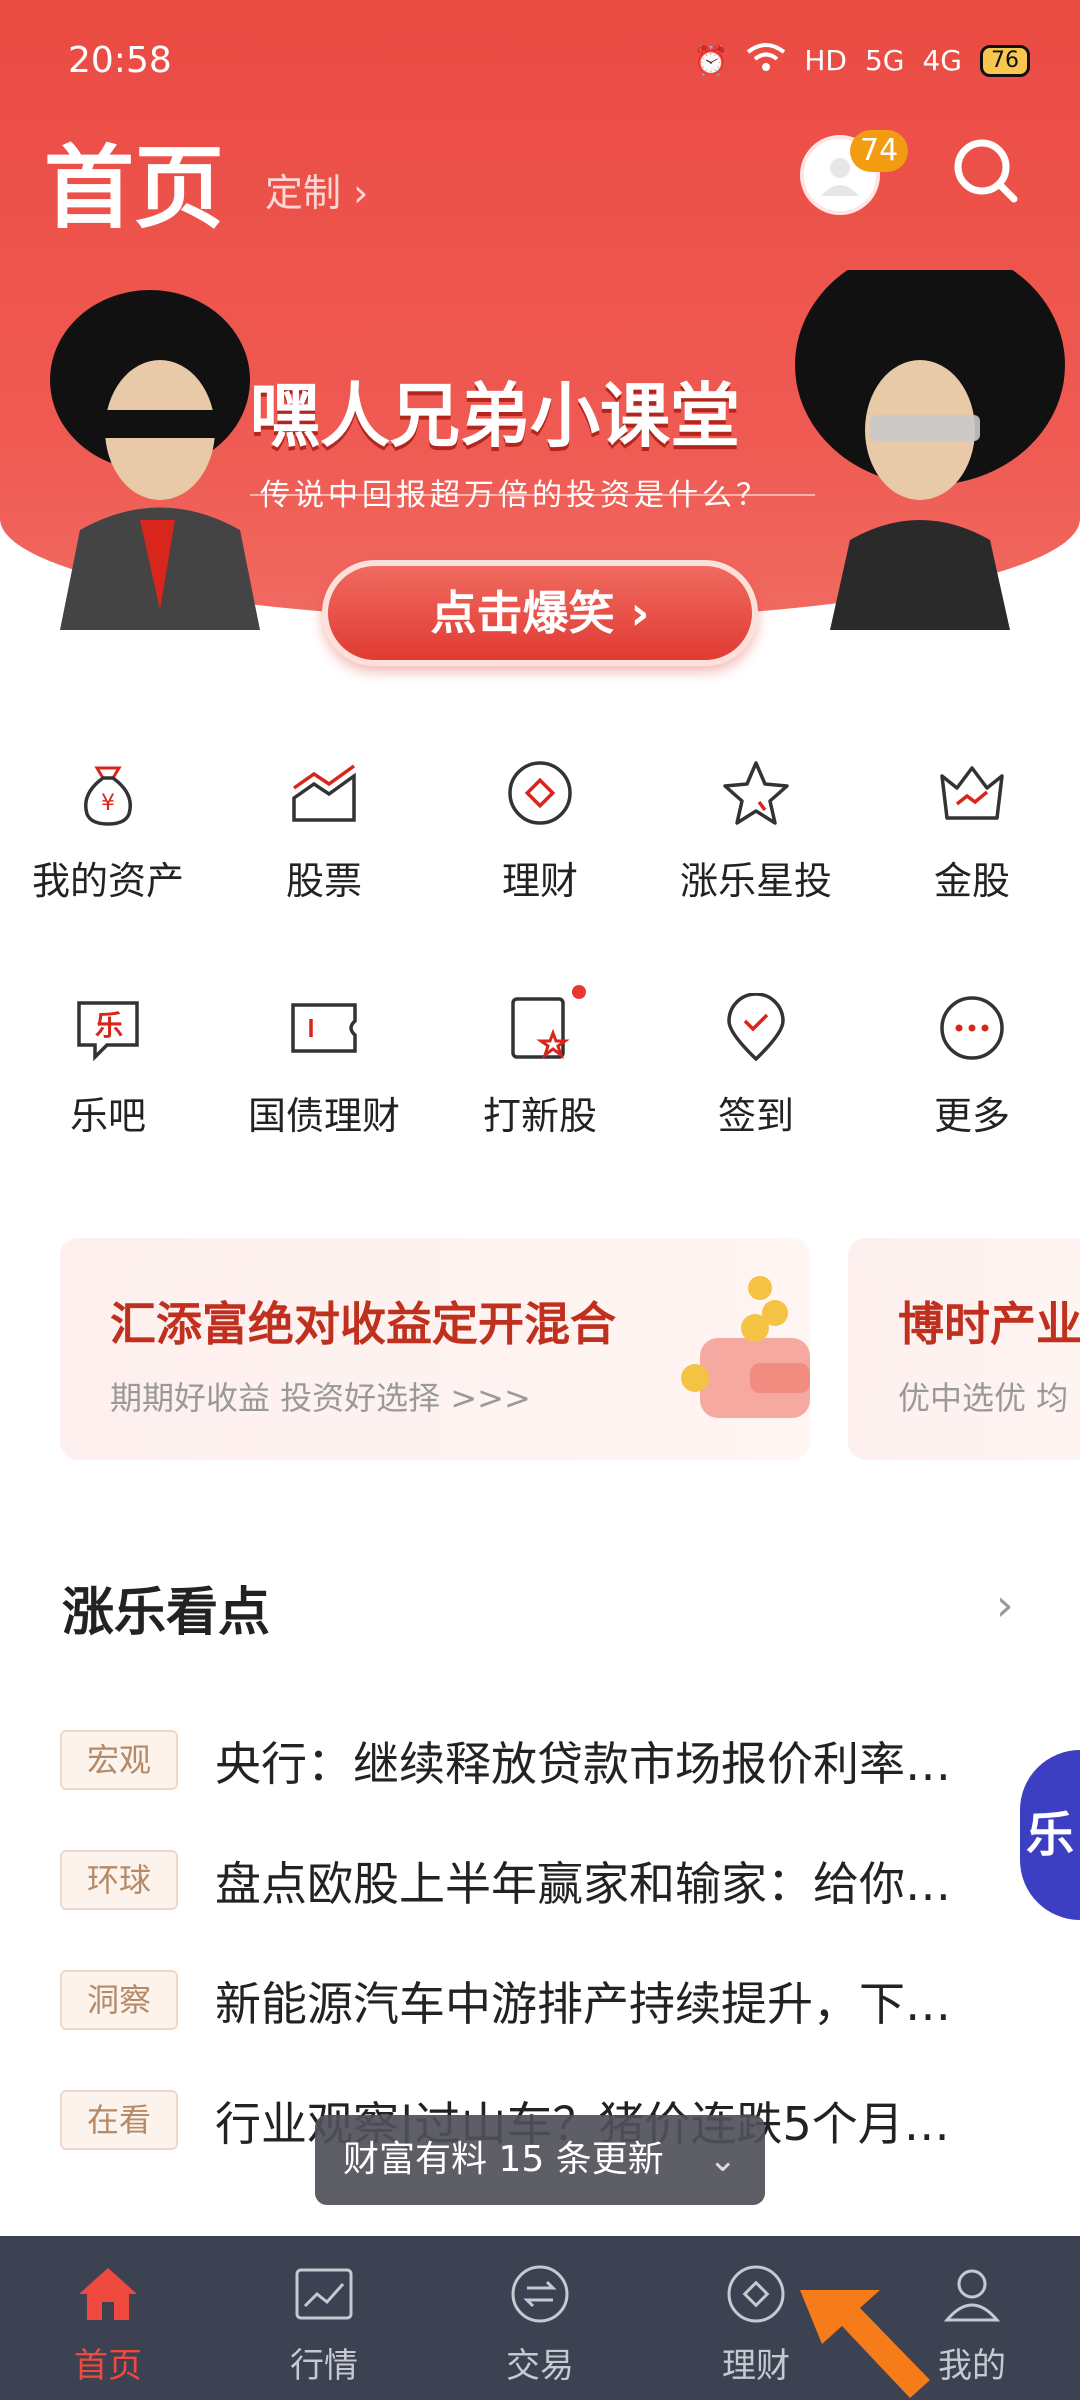 This screenshot has width=1080, height=2400. What do you see at coordinates (756, 1027) in the screenshot?
I see `location-check-icon` at bounding box center [756, 1027].